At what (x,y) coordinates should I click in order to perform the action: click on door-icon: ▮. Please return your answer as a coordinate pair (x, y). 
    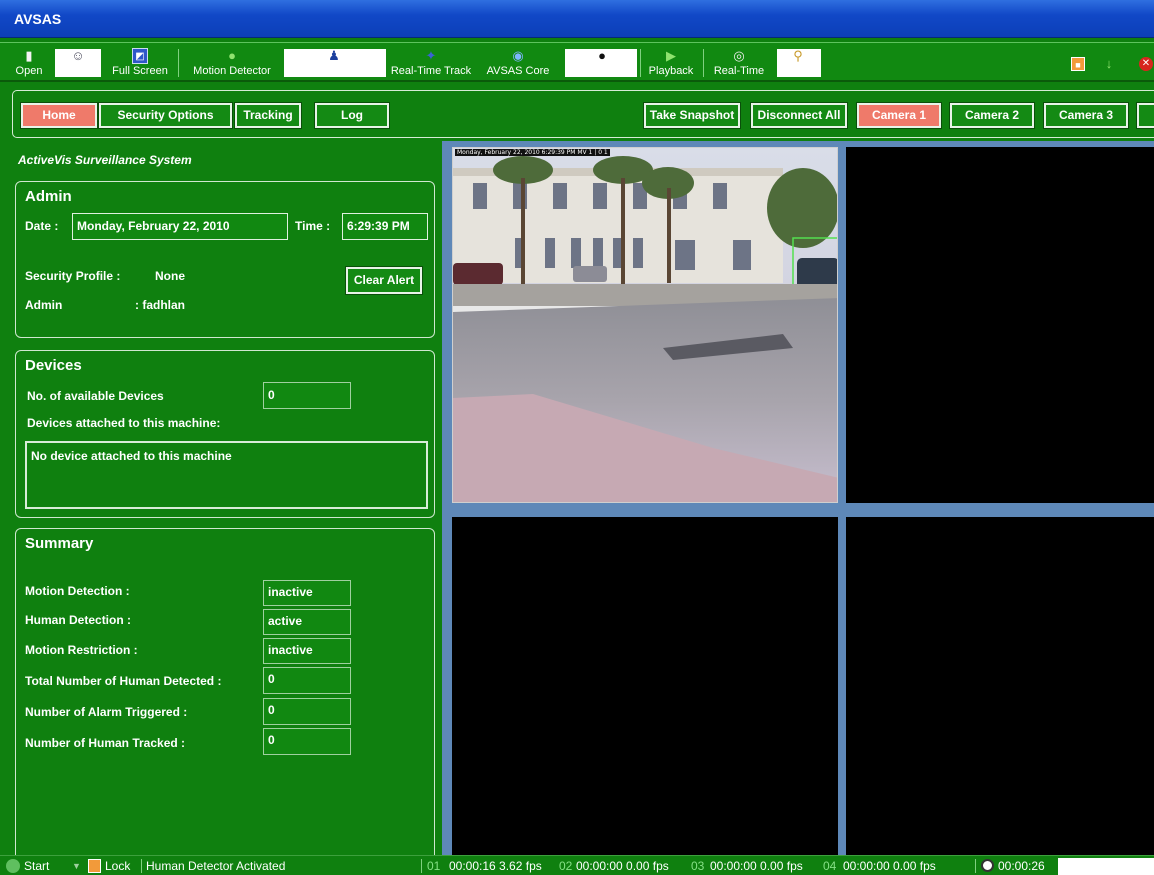
    Looking at the image, I should click on (29, 55).